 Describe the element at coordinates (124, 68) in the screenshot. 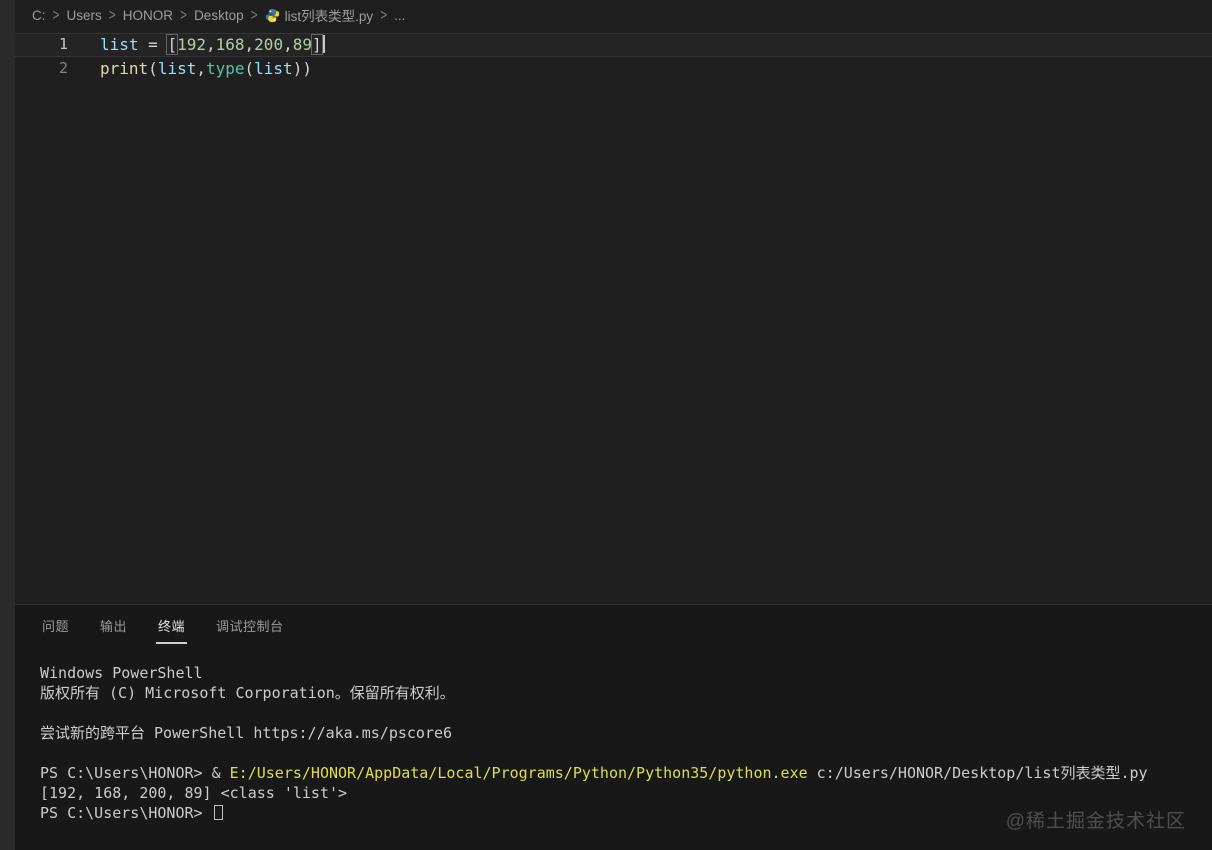

I see `code-token: print` at that location.